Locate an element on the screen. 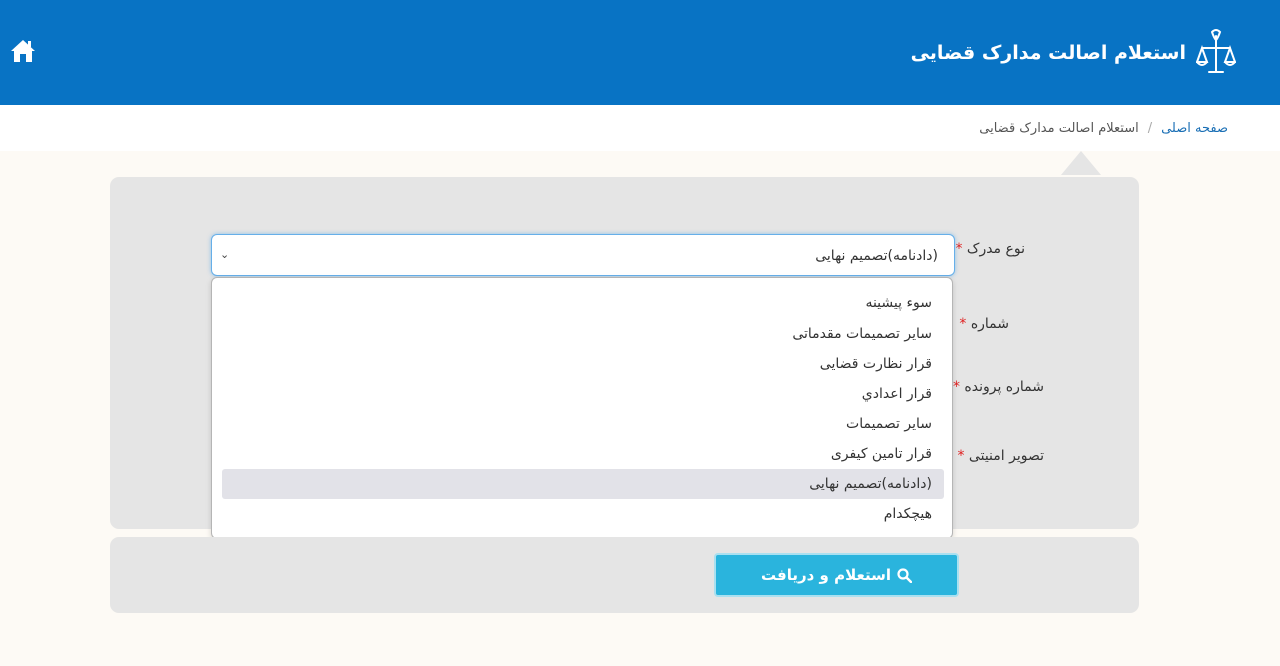 The image size is (1280, 666). breadcrumb-bar: صفحه اصلی / استعلام اصالت مدارک قضایی is located at coordinates (640, 128).